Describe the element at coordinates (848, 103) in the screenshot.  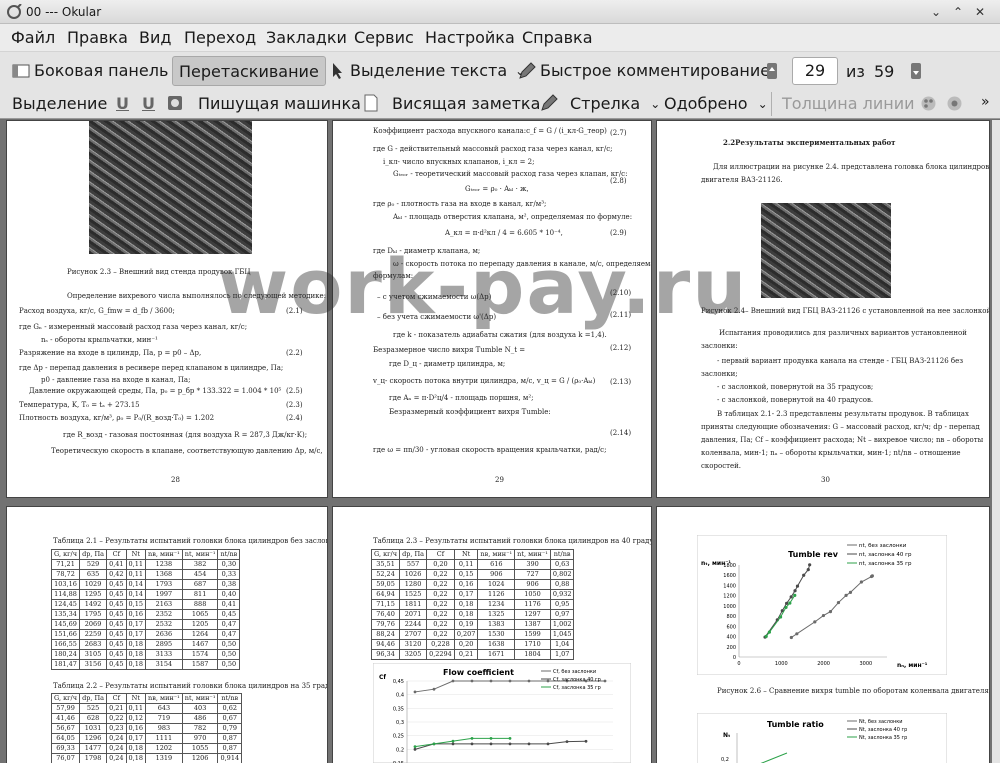
I see `line-width-tool: Толщина линии` at that location.